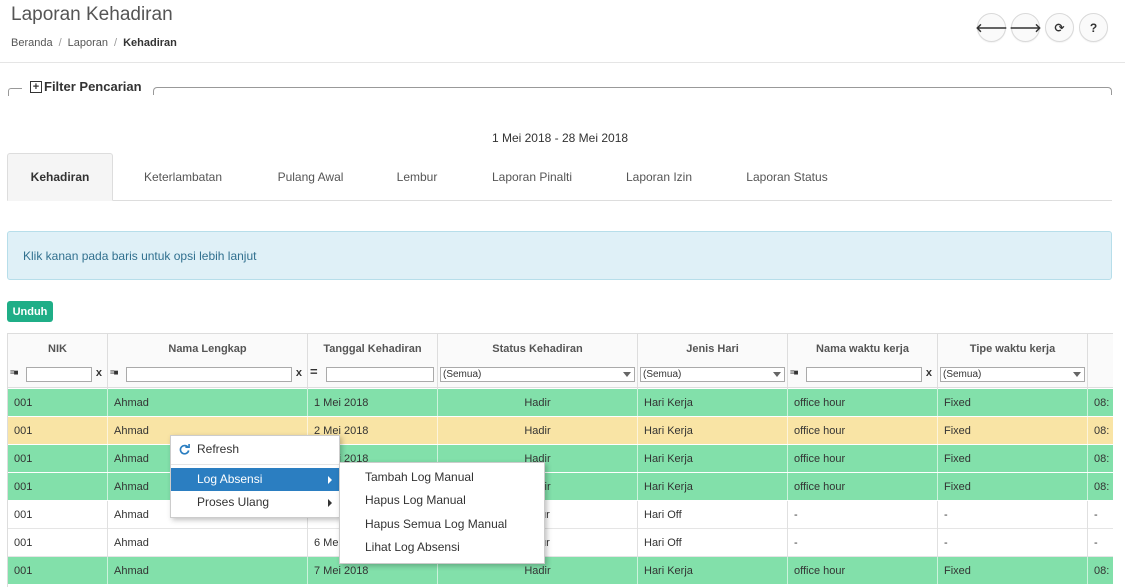  Describe the element at coordinates (1013, 361) in the screenshot. I see `column-header-tipe-waktu: Tipe waktu kerja (Semua)` at that location.